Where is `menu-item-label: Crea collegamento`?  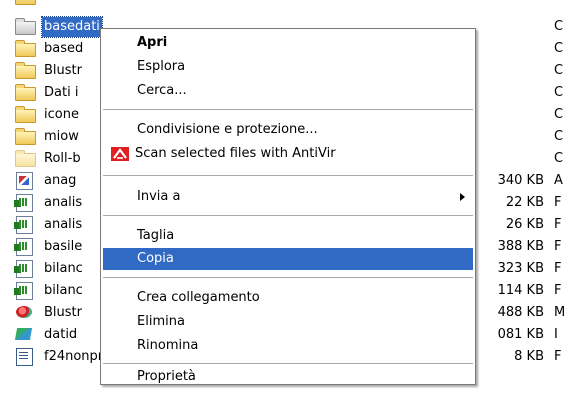 menu-item-label: Crea collegamento is located at coordinates (198, 297).